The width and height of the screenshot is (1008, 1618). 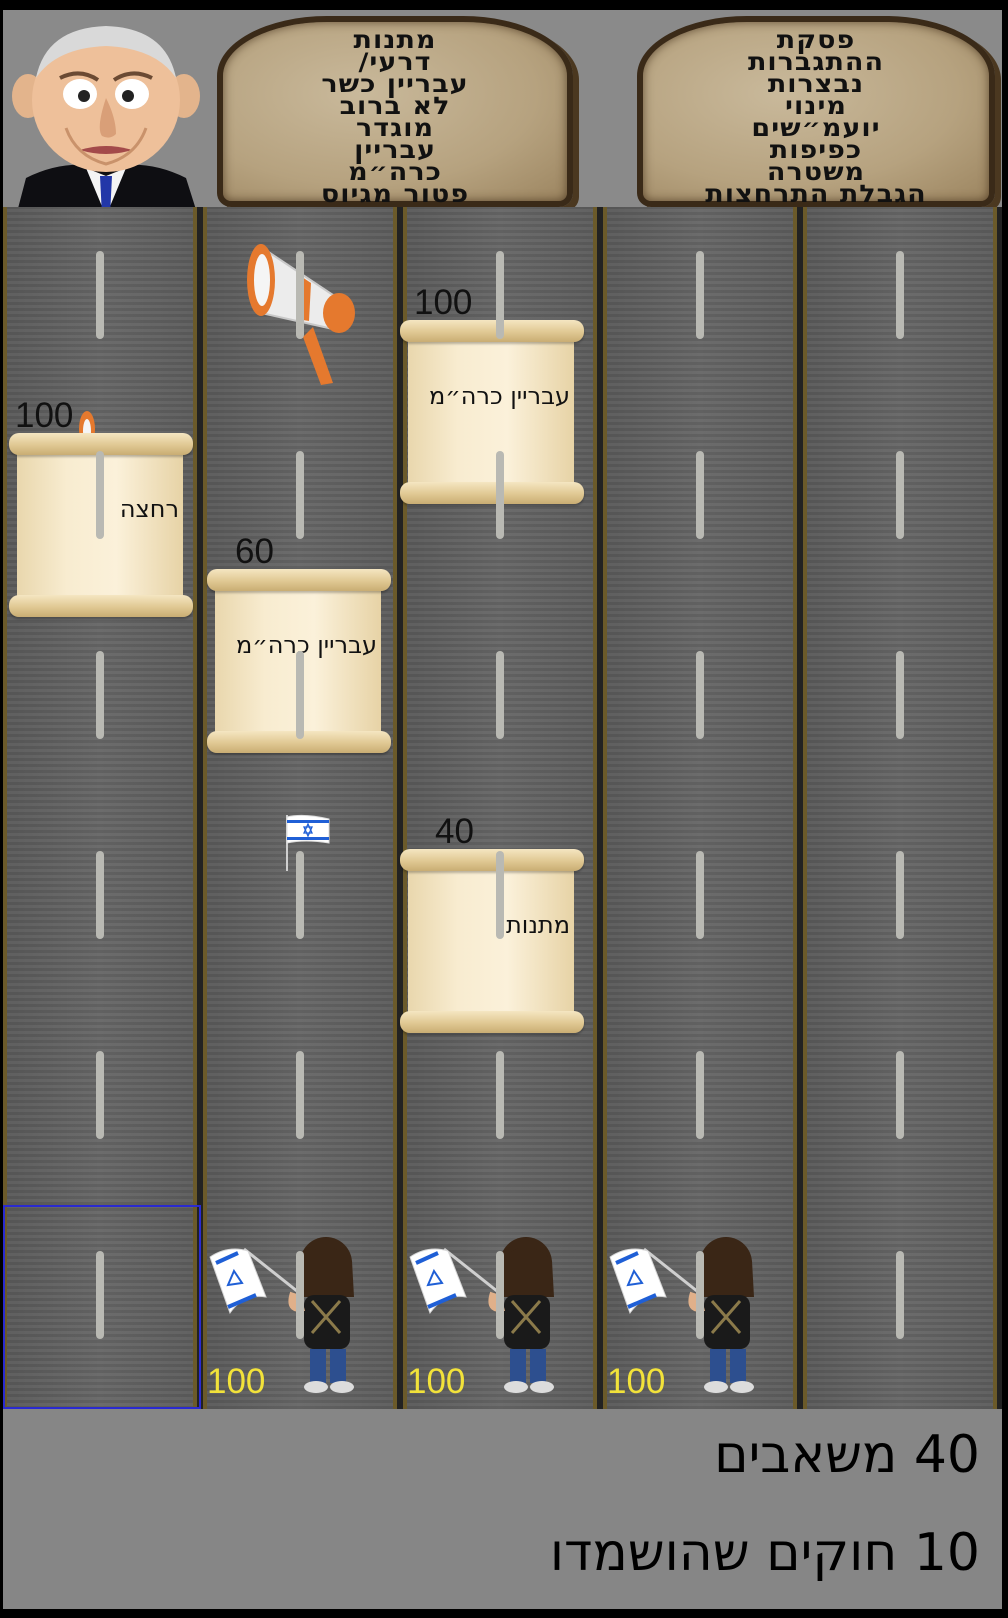 I want to click on law-scroll: מתנות, so click(x=492, y=941).